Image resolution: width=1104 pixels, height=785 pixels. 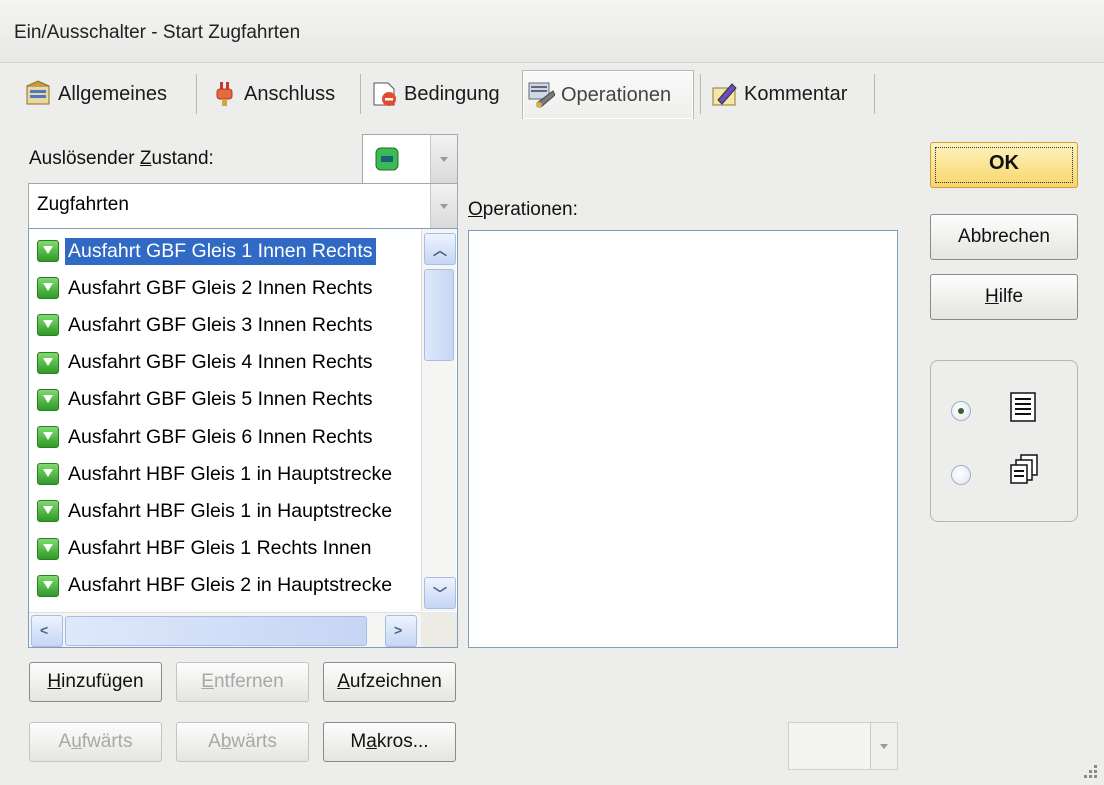 What do you see at coordinates (440, 249) in the screenshot?
I see `scroll-up-button: ︿` at bounding box center [440, 249].